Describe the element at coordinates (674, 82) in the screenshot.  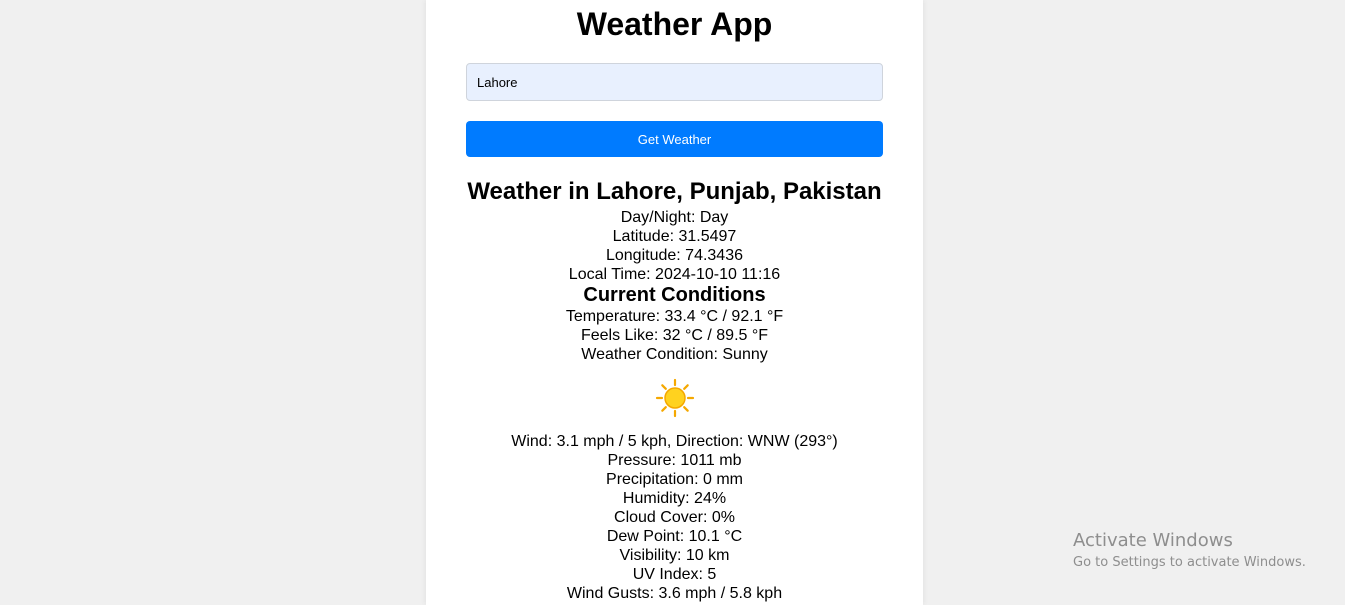
I see `city-input` at that location.